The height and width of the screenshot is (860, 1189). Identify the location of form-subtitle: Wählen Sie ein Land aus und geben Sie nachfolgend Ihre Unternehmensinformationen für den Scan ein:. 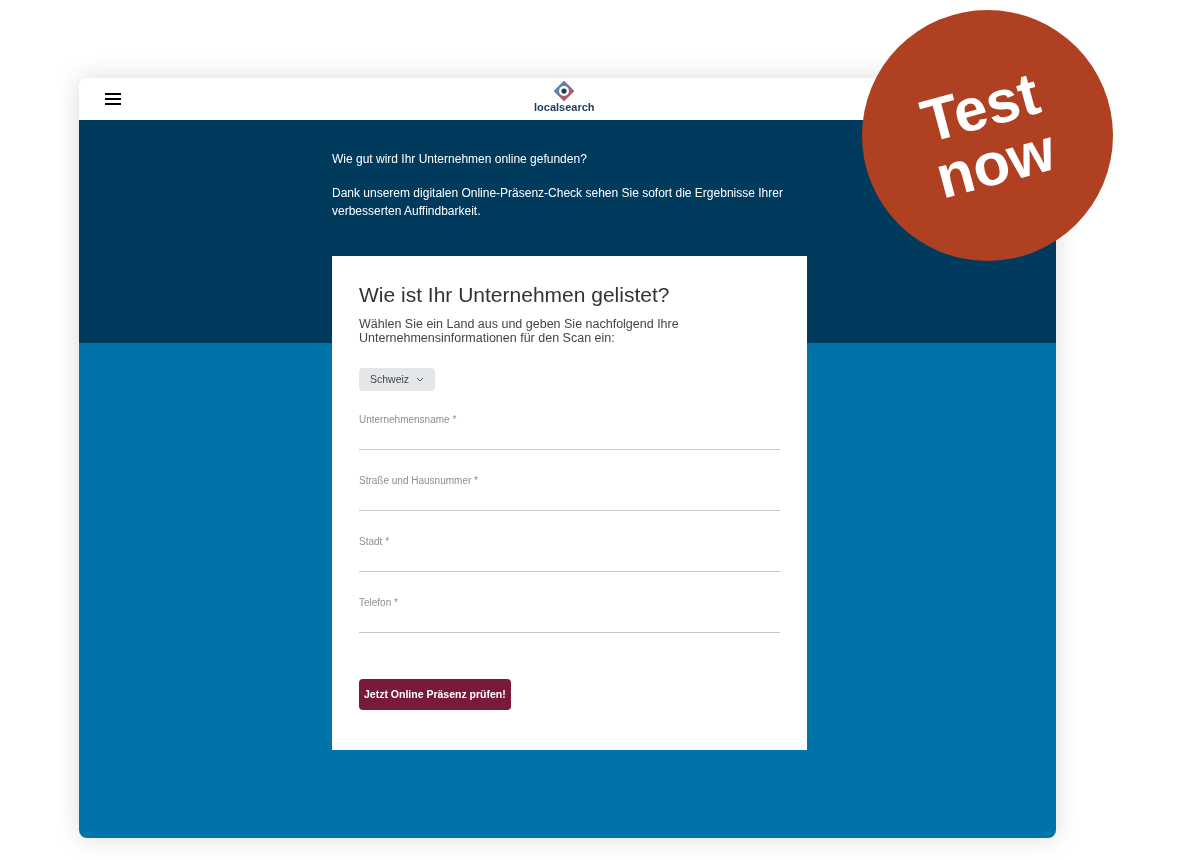
(519, 331).